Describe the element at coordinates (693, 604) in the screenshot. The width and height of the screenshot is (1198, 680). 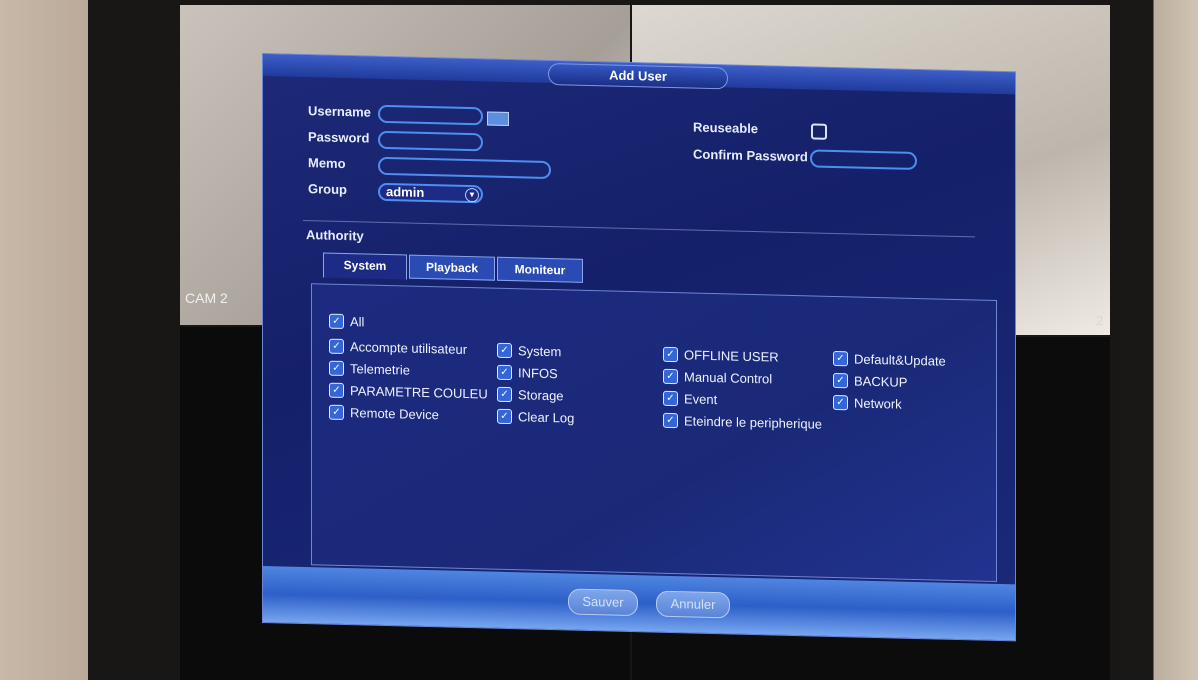
I see `cancel-button: Annuler` at that location.